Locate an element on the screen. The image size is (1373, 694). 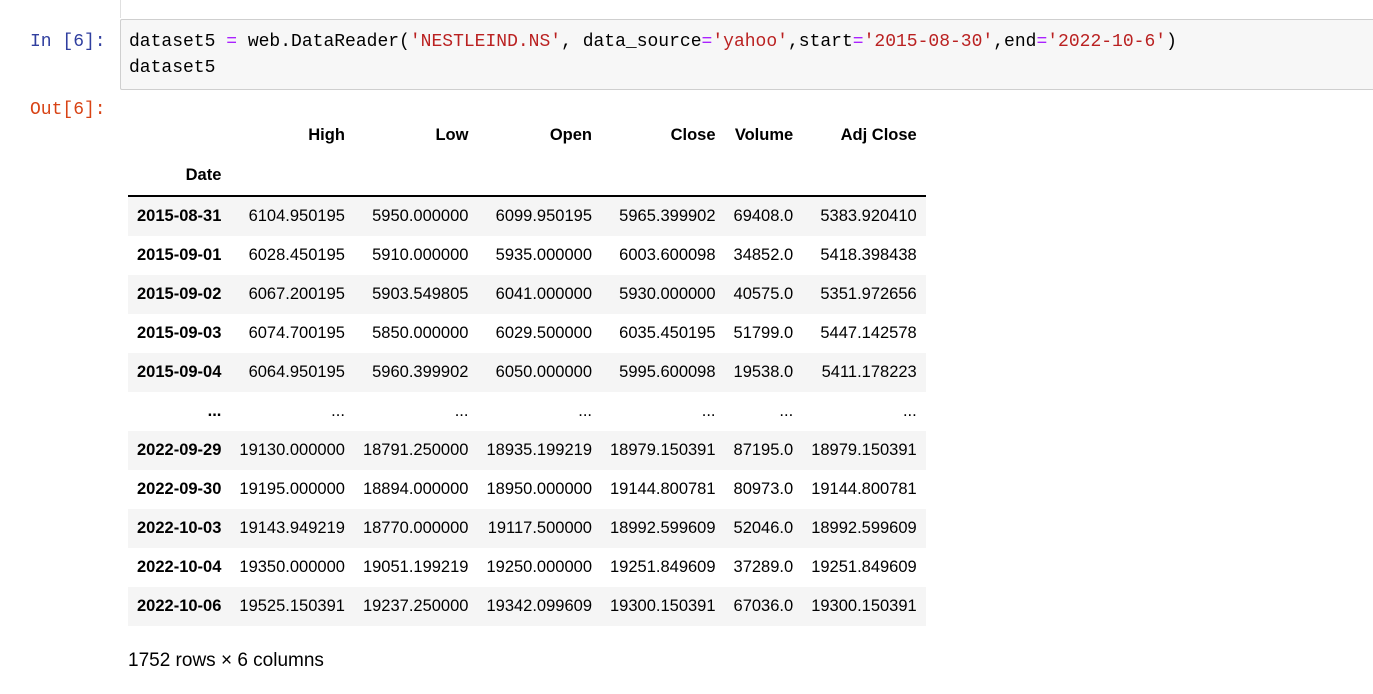
row-index-date: 2015-09-02 is located at coordinates (179, 294).